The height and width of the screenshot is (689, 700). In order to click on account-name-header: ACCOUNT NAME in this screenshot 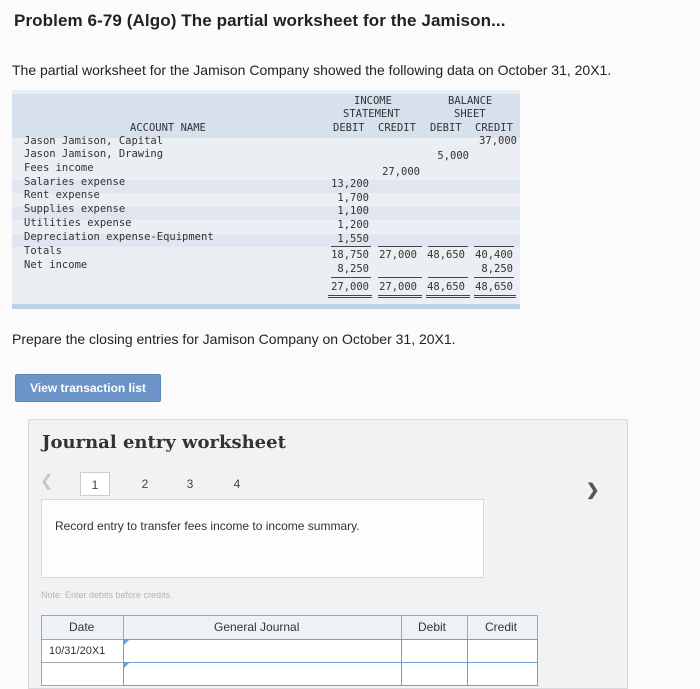, I will do `click(168, 128)`.